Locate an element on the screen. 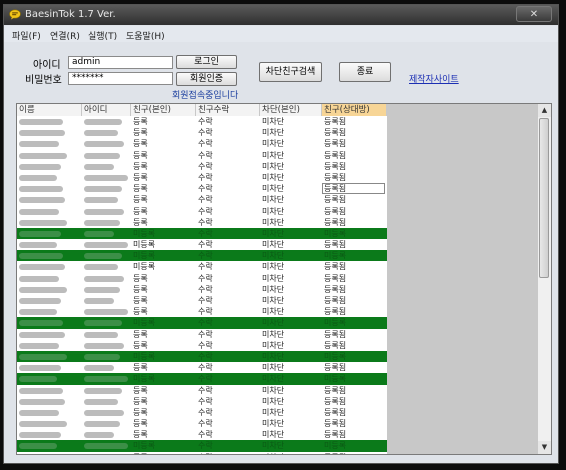 The image size is (566, 470). password-input: ******* is located at coordinates (120, 78).